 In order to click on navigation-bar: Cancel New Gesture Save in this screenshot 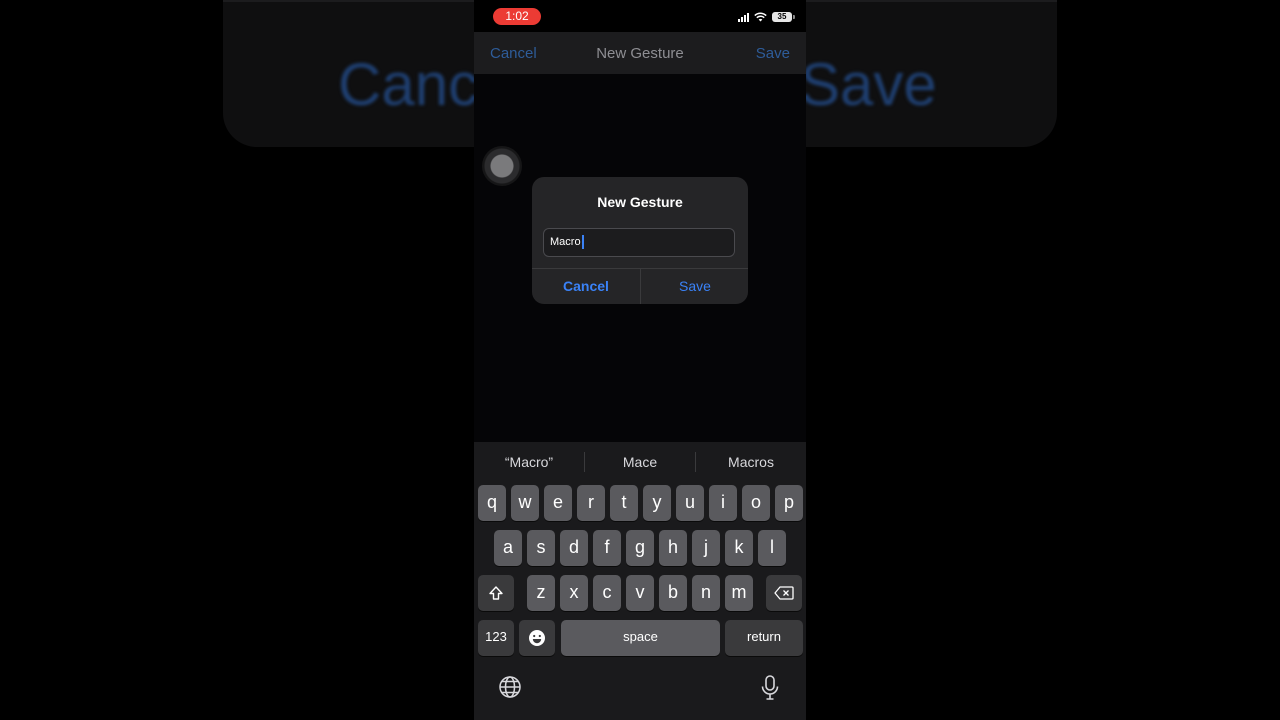, I will do `click(640, 53)`.